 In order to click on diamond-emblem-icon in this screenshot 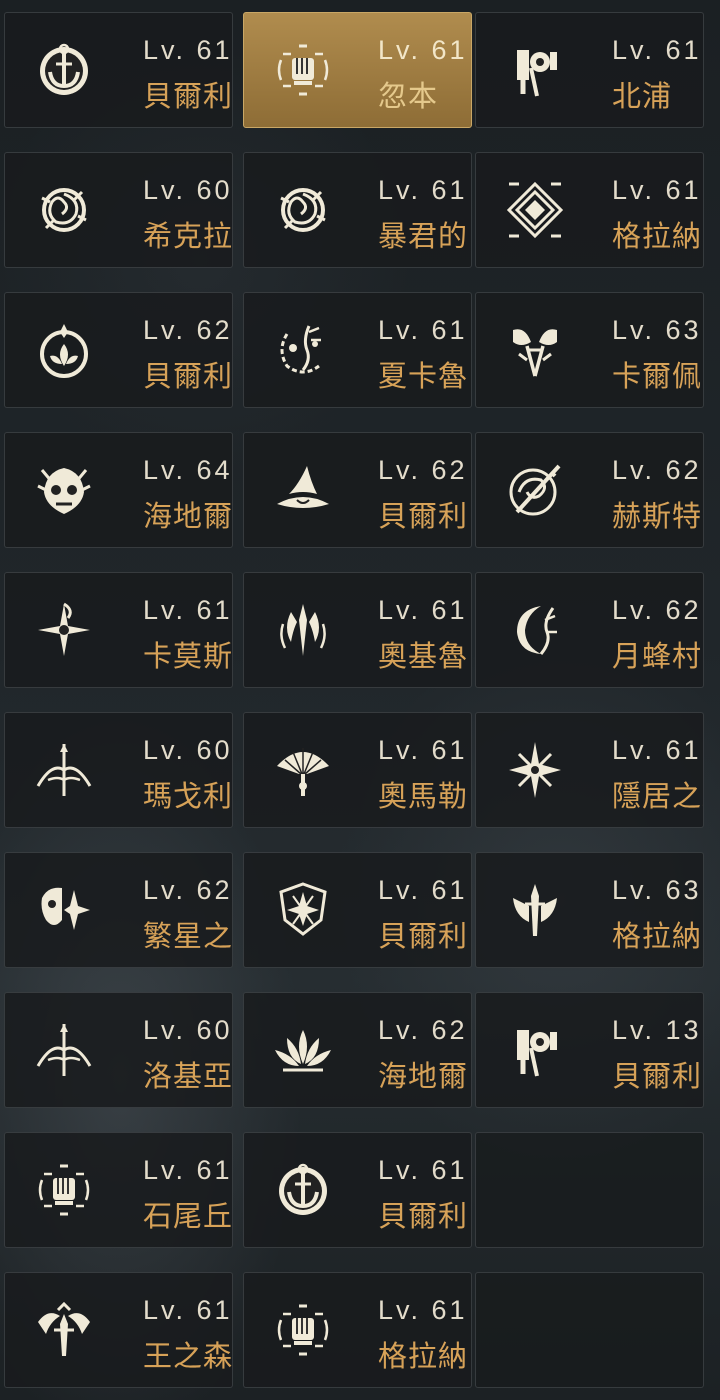, I will do `click(535, 210)`.